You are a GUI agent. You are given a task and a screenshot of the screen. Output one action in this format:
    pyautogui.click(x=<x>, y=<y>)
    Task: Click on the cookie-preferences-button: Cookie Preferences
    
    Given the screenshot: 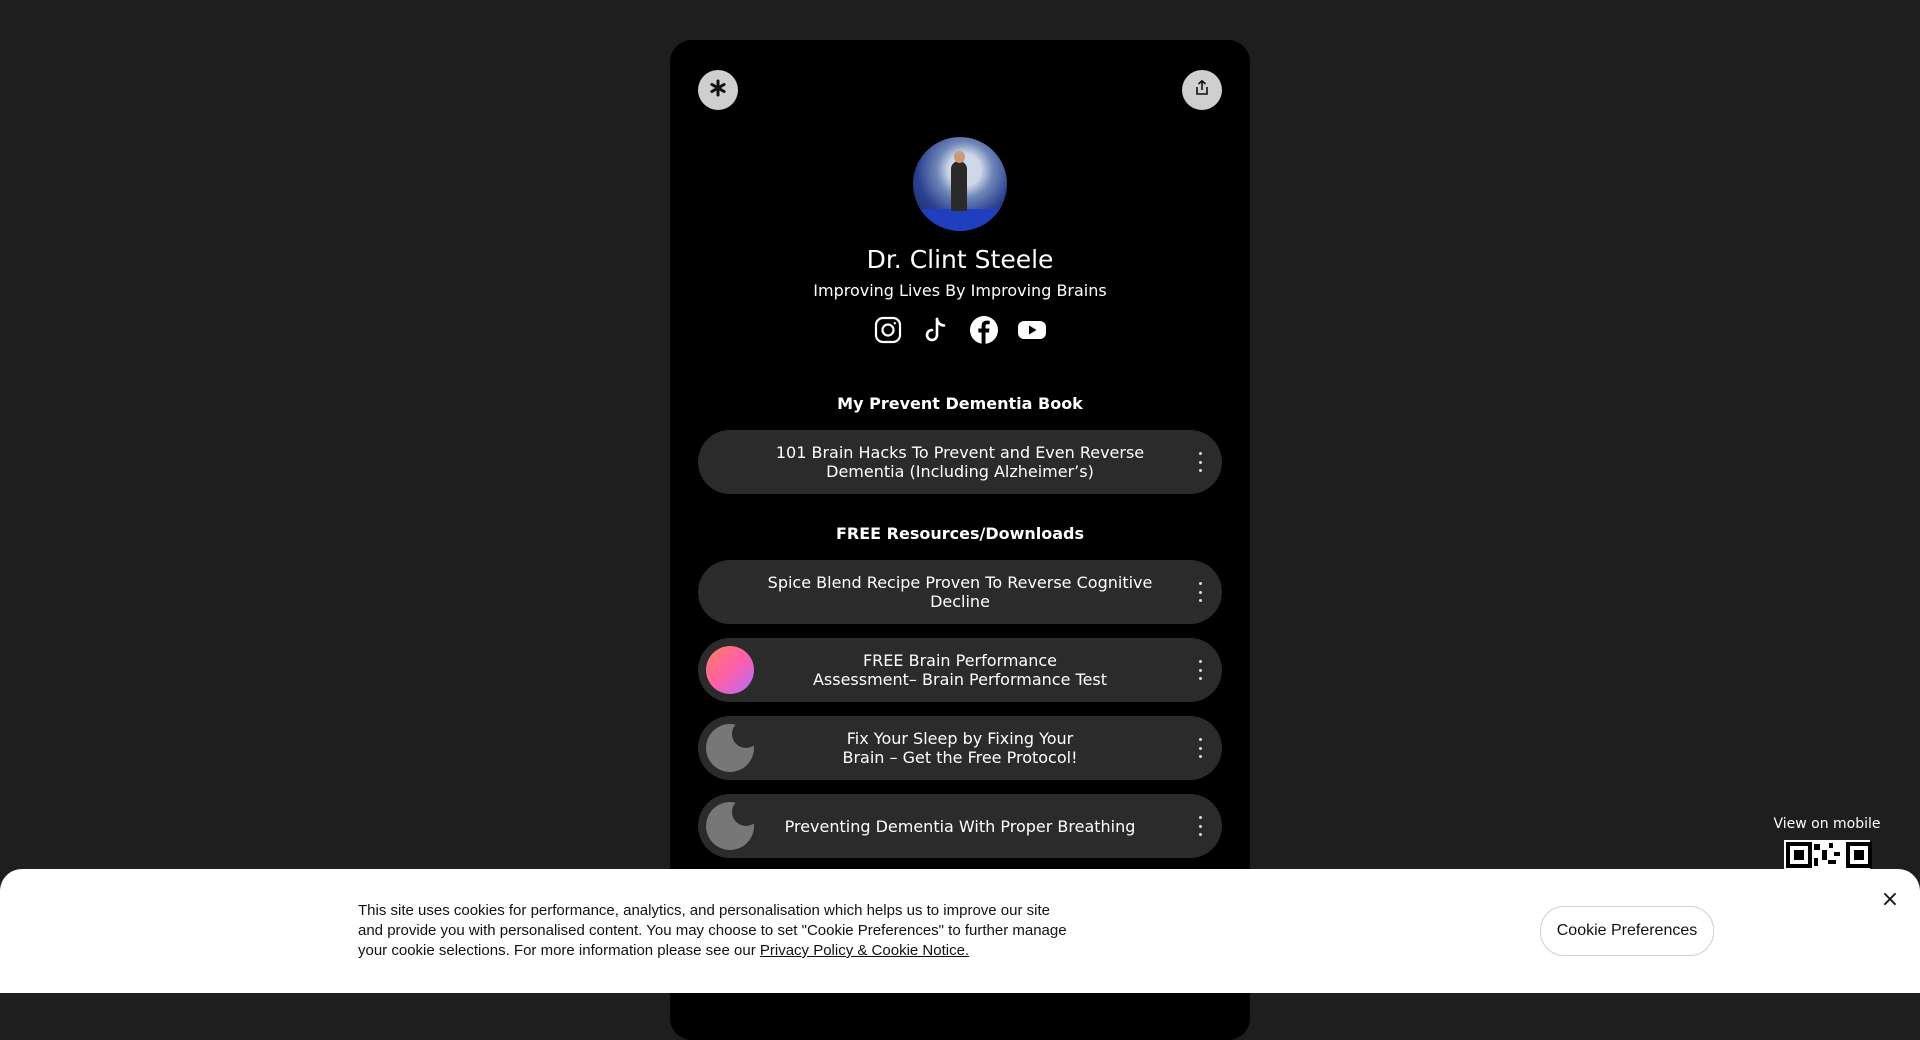 What is the action you would take?
    pyautogui.click(x=1627, y=931)
    